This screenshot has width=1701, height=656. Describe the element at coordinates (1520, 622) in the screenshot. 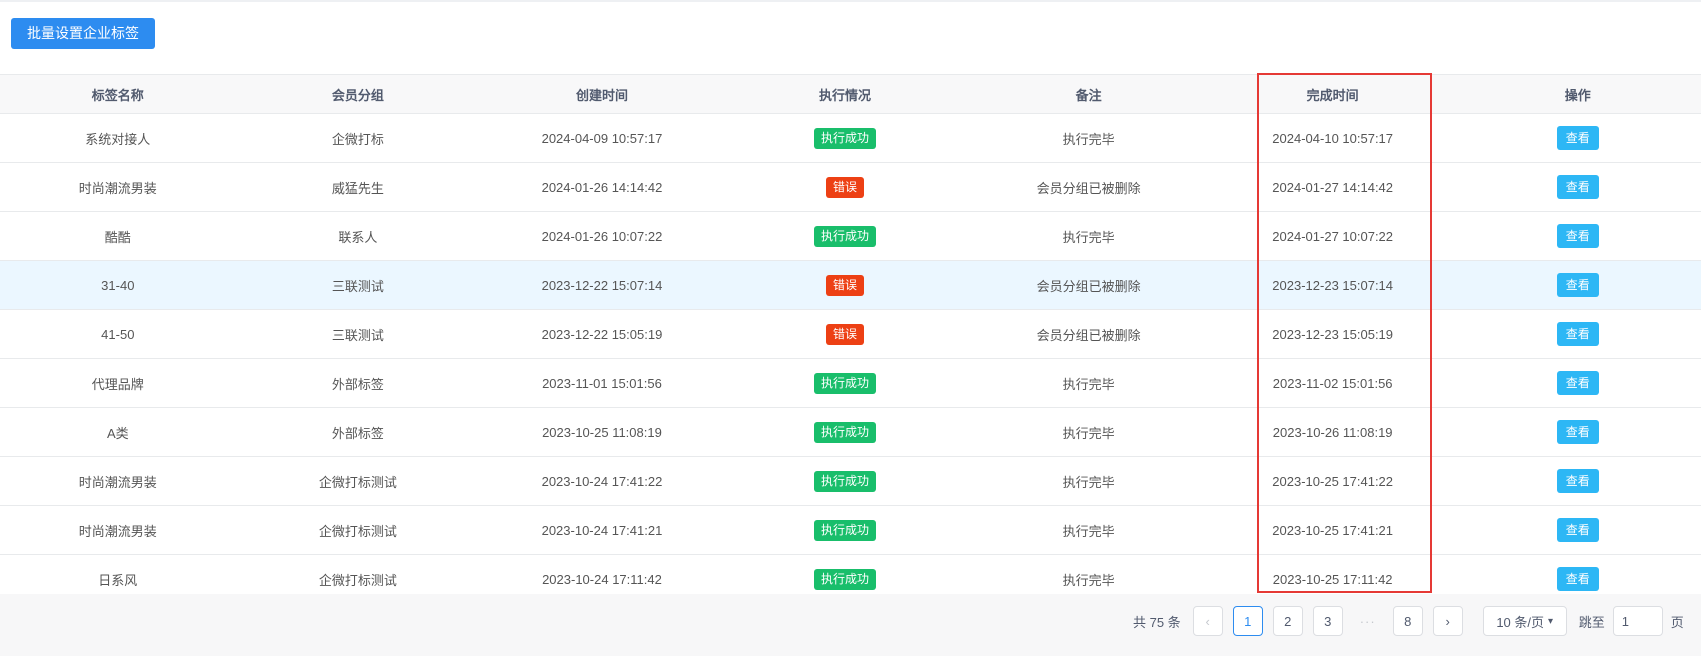

I see `page-size-value: 10 条/页` at that location.